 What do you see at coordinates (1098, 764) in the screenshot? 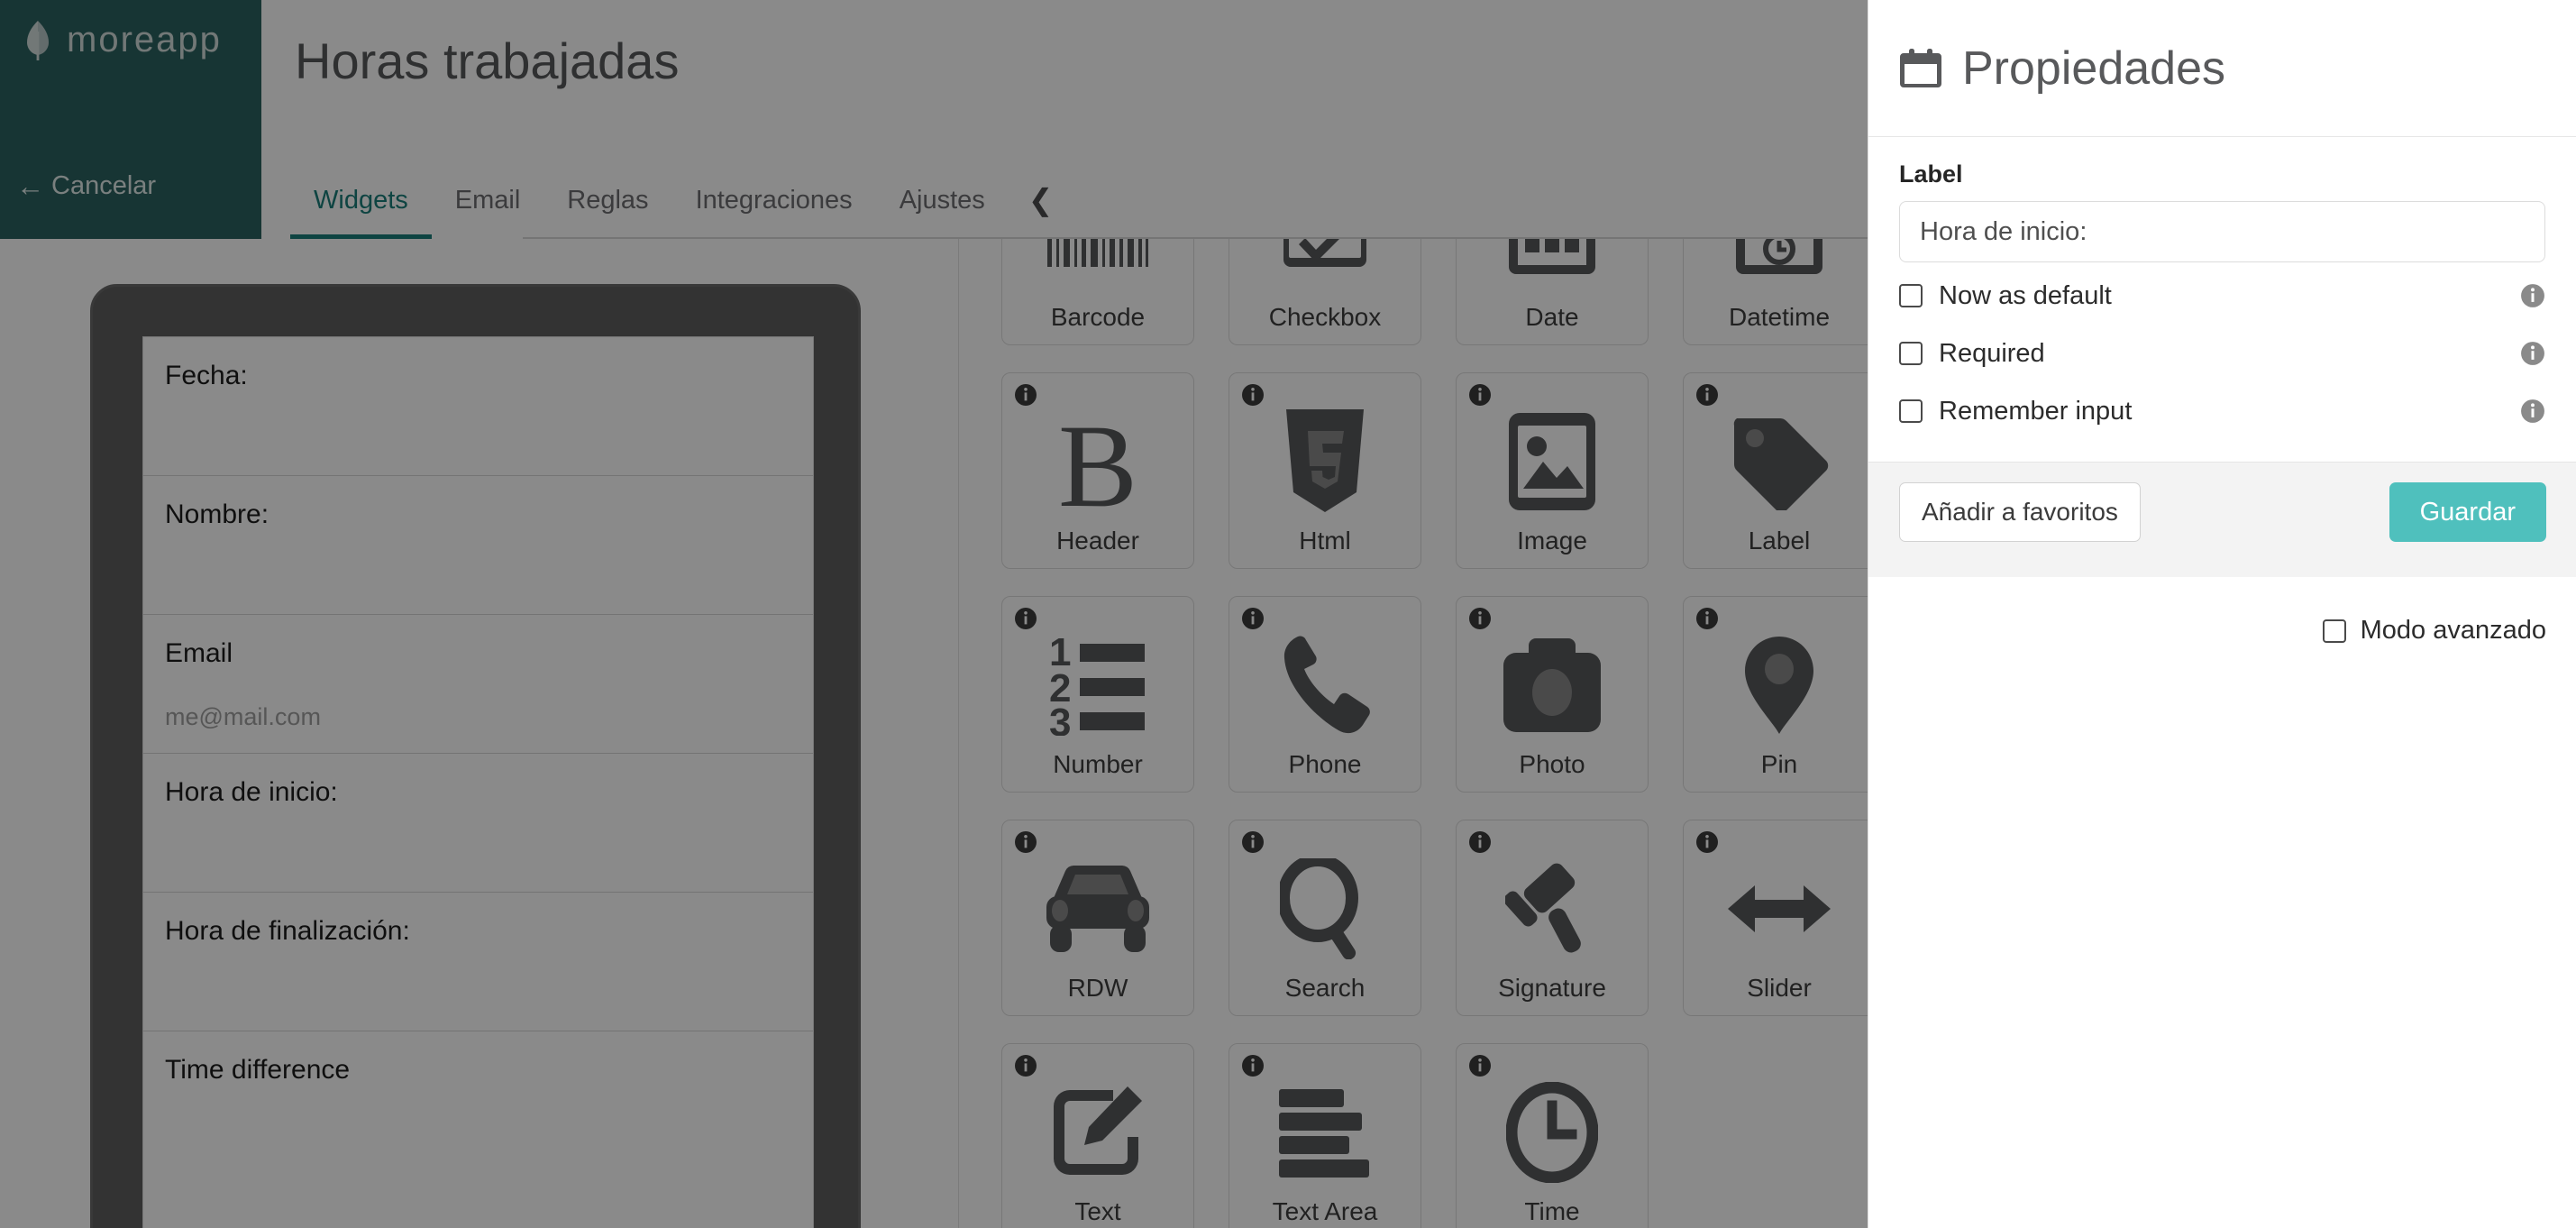
I see `widget-label: Number` at bounding box center [1098, 764].